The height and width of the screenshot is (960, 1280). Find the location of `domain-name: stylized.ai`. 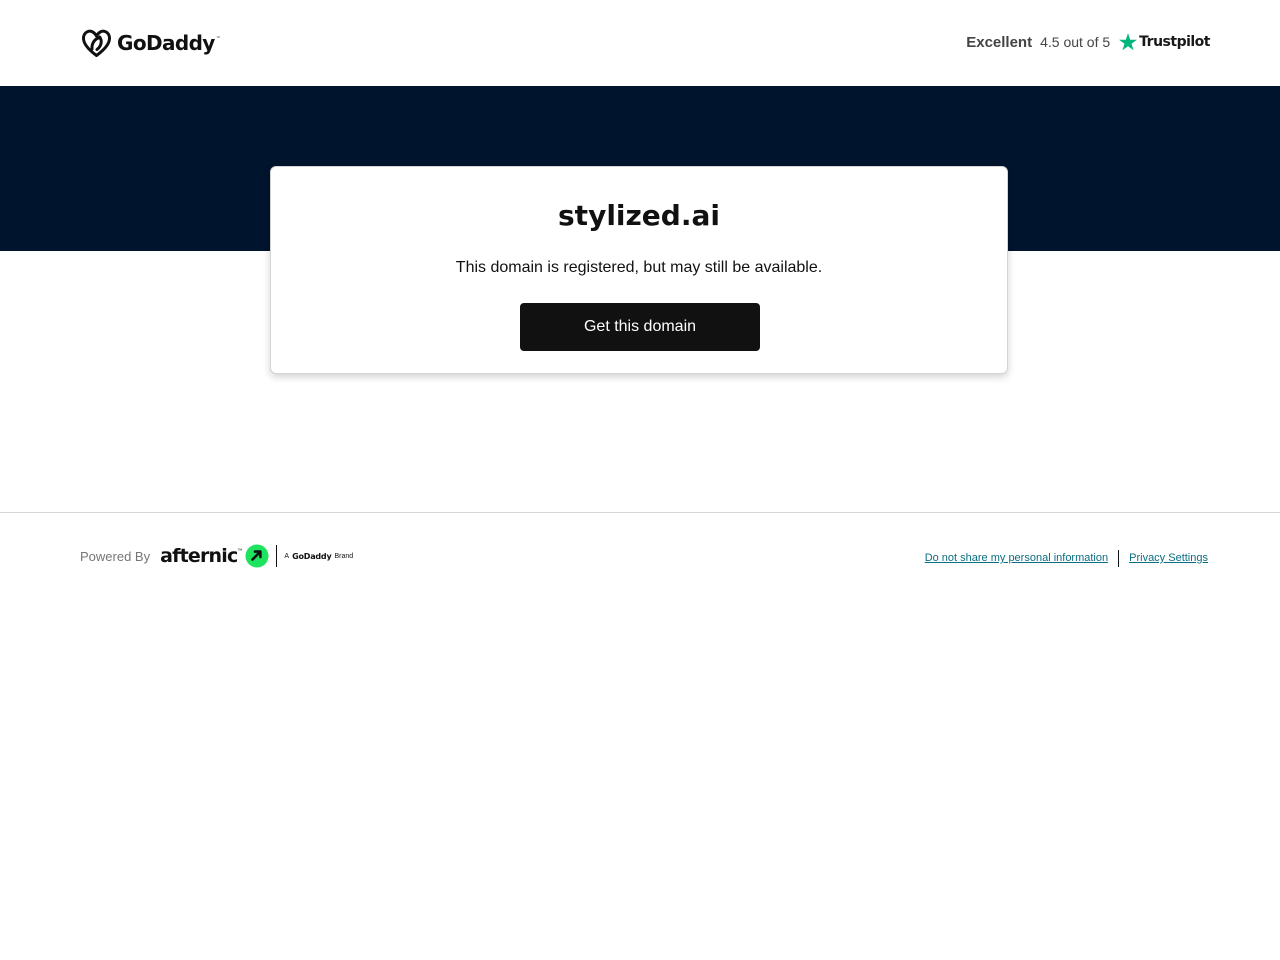

domain-name: stylized.ai is located at coordinates (639, 215).